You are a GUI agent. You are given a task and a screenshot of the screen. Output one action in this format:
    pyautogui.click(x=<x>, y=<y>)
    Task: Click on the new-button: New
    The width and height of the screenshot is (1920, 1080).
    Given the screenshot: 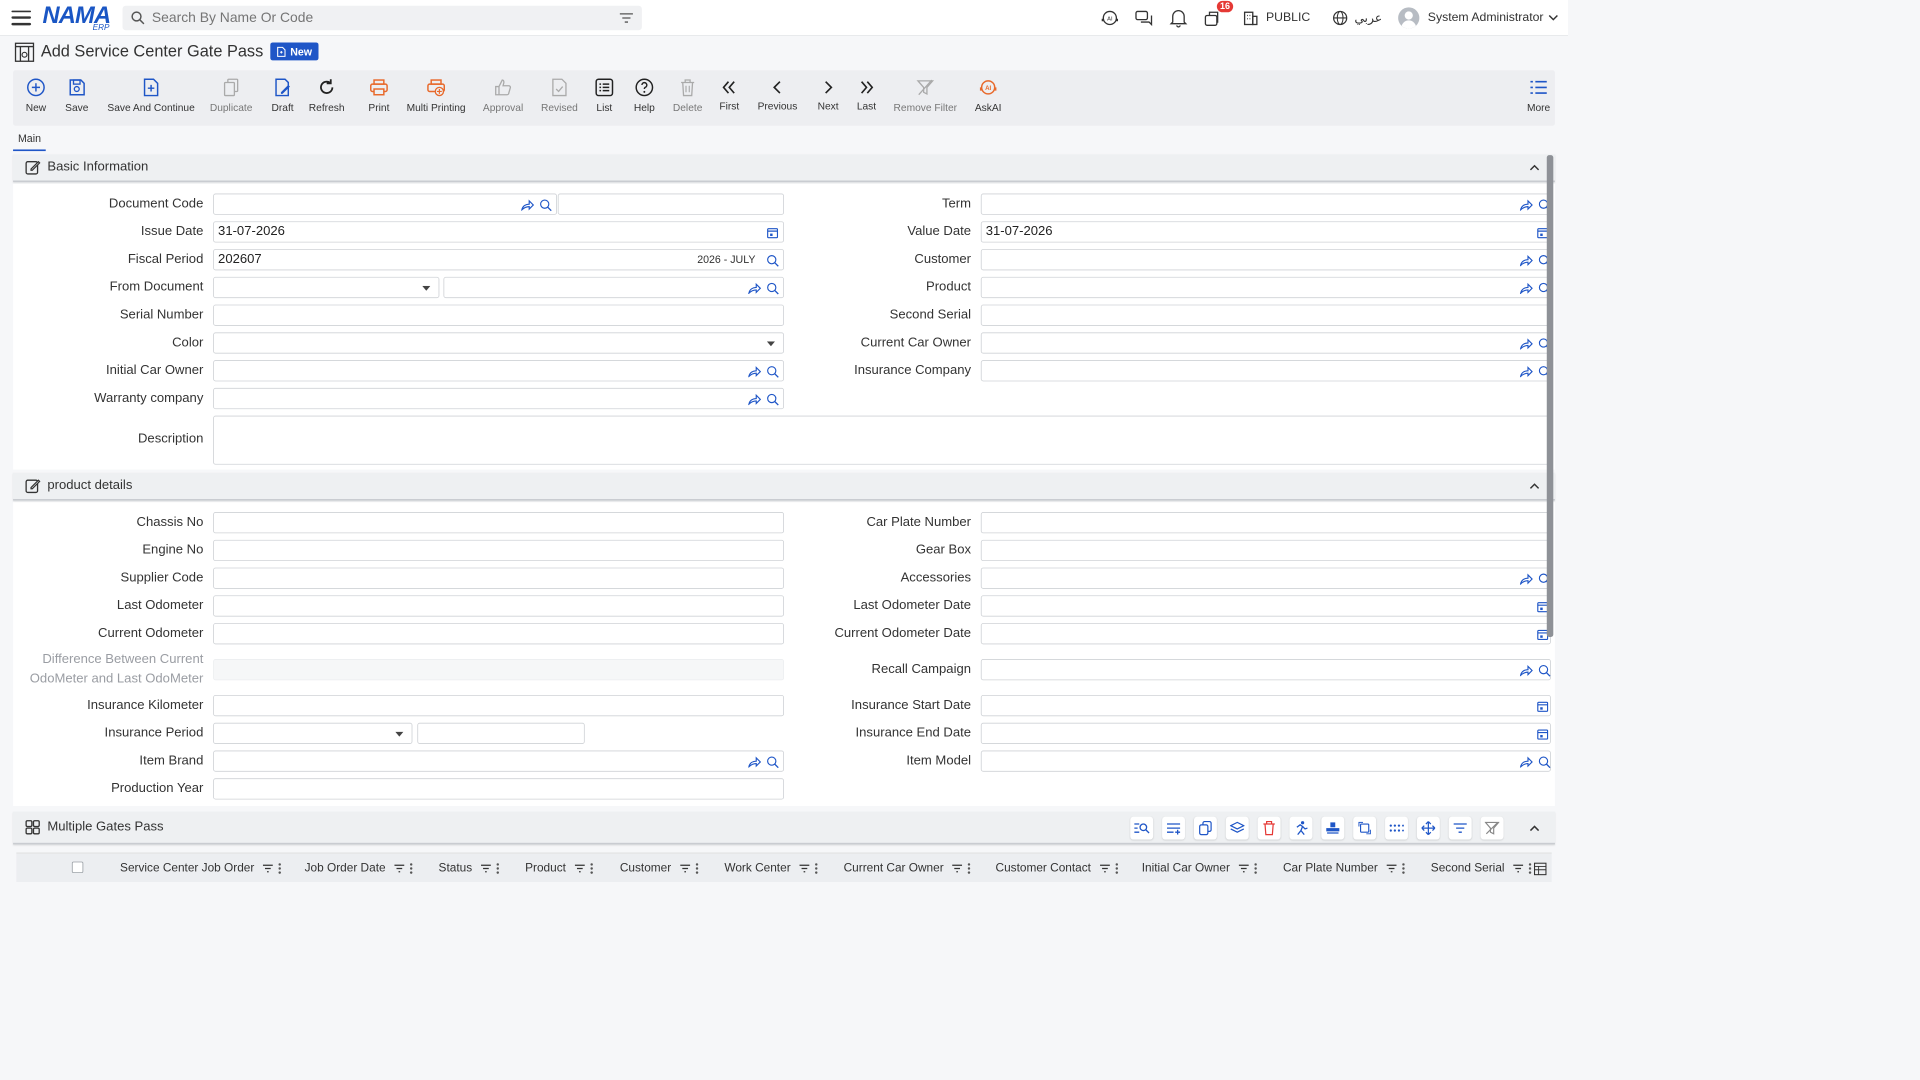 What is the action you would take?
    pyautogui.click(x=35, y=98)
    